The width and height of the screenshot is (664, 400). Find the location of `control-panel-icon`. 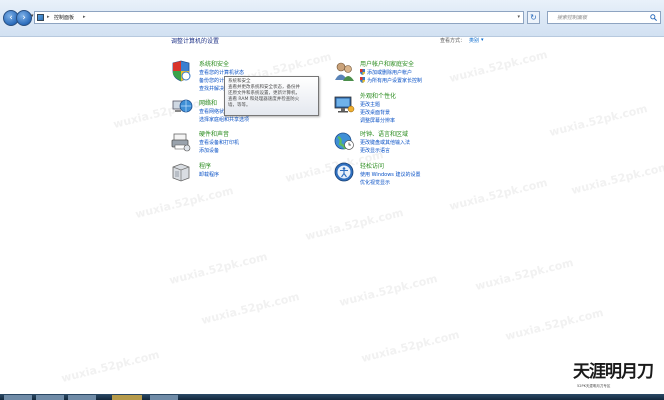

control-panel-icon is located at coordinates (40, 17).